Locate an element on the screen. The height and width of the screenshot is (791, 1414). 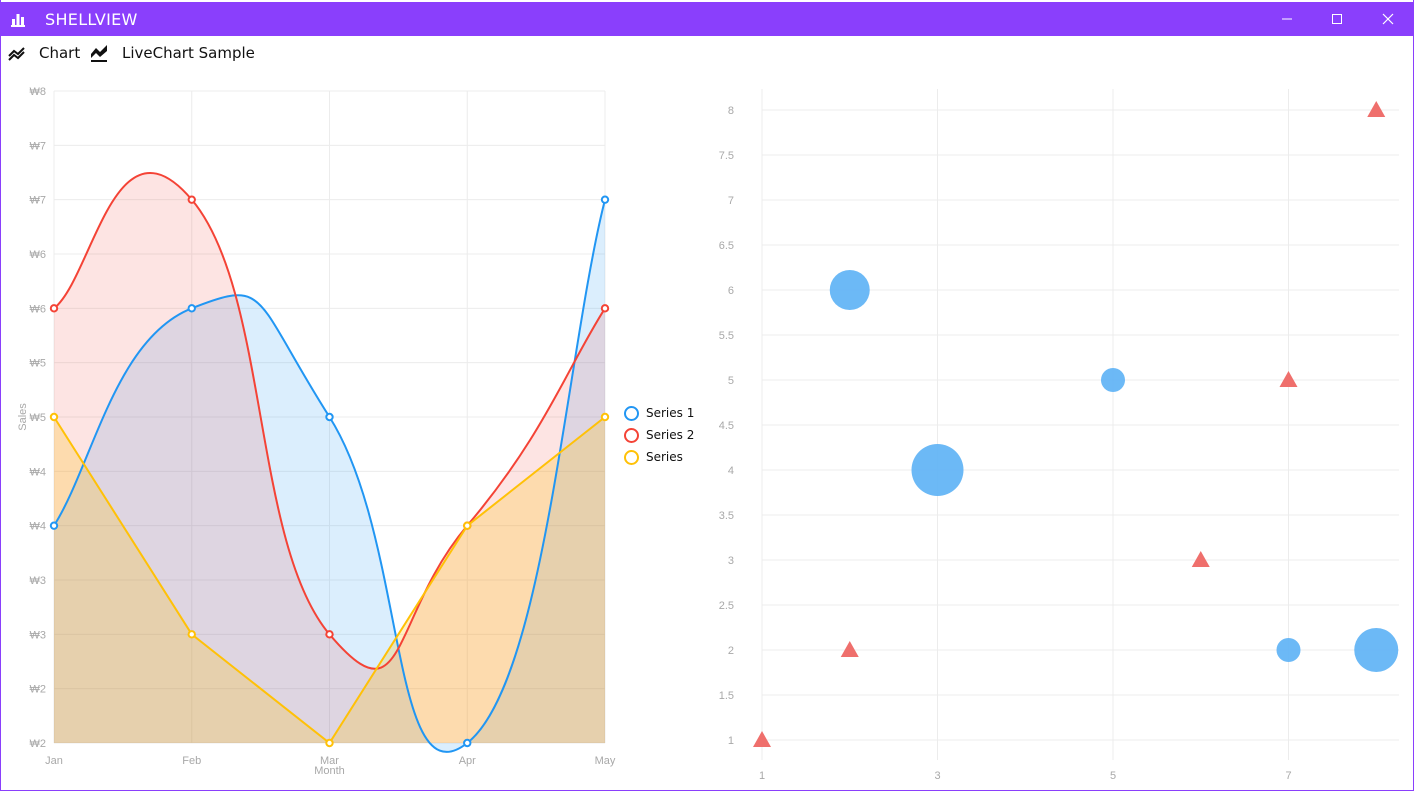
close-button is located at coordinates (1388, 19).